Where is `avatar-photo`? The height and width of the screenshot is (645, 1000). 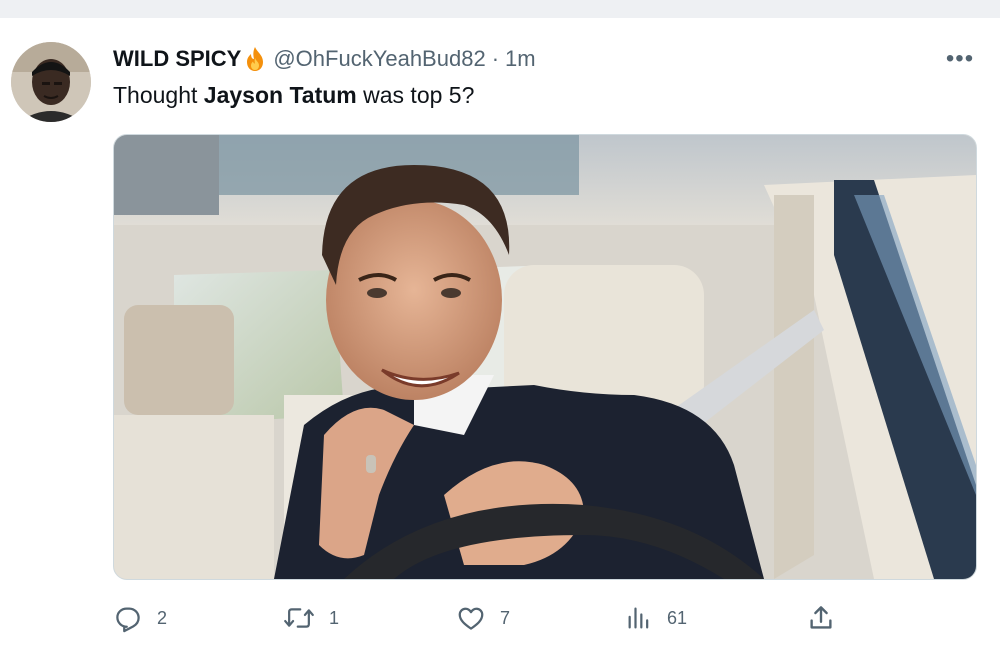 avatar-photo is located at coordinates (51, 82).